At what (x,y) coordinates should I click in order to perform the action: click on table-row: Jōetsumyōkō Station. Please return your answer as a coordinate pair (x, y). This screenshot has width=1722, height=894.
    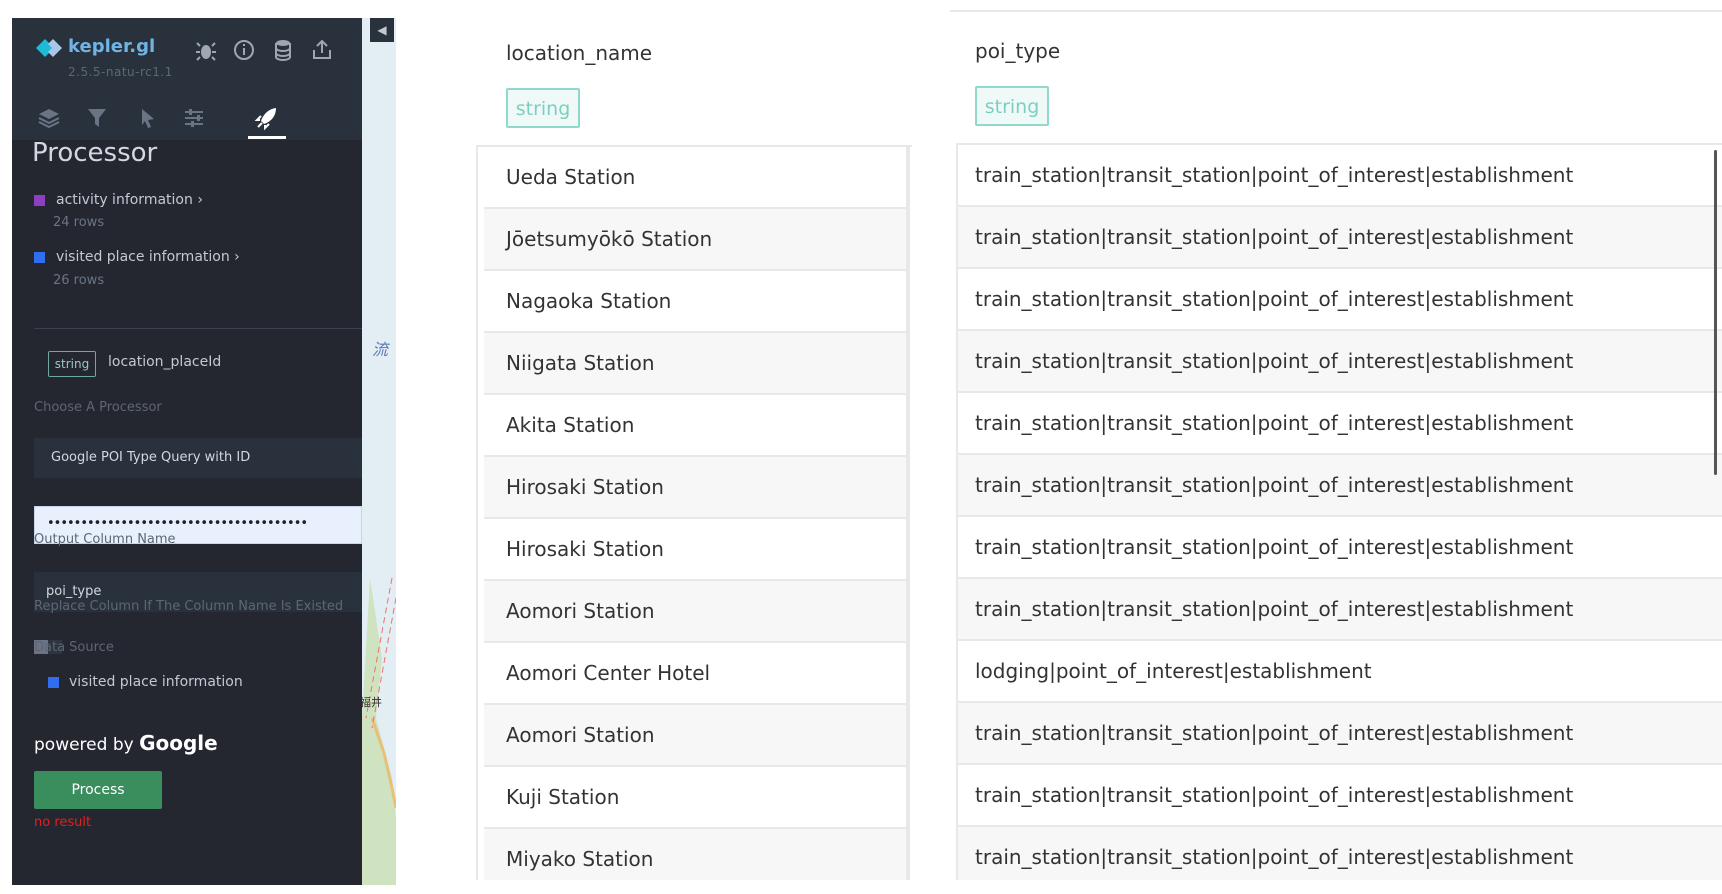
    Looking at the image, I should click on (695, 240).